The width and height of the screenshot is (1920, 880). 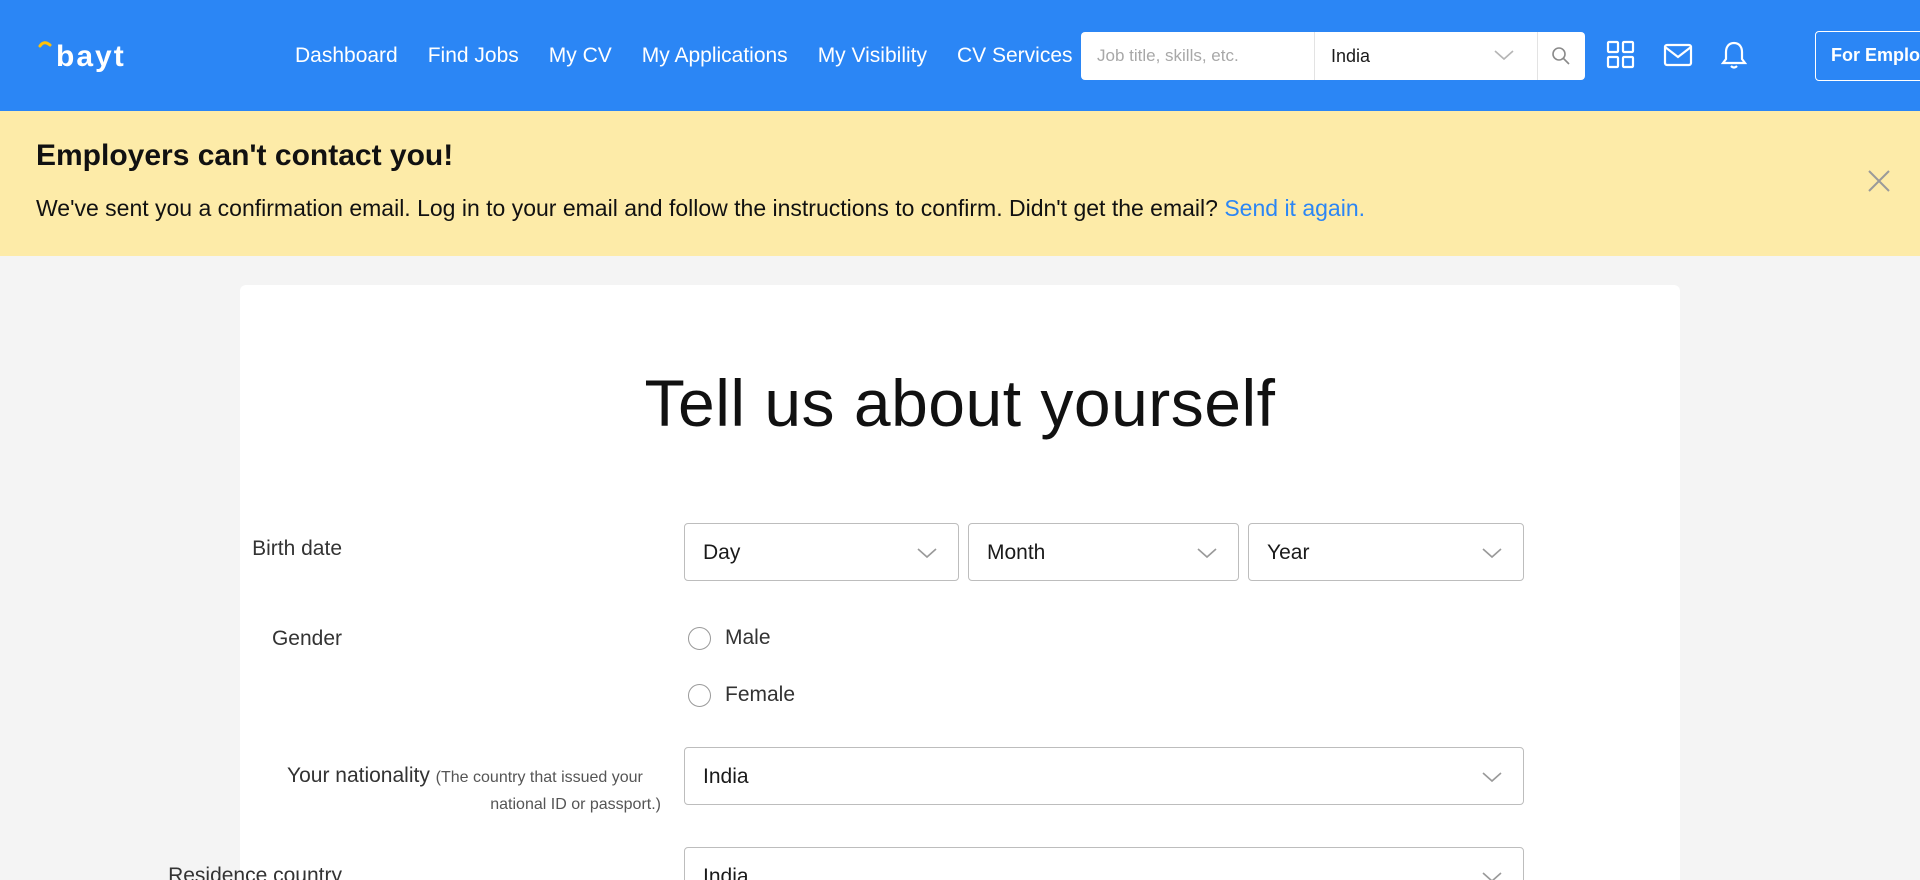 What do you see at coordinates (539, 777) in the screenshot?
I see `nationality-hint-line1: (The country that issued your` at bounding box center [539, 777].